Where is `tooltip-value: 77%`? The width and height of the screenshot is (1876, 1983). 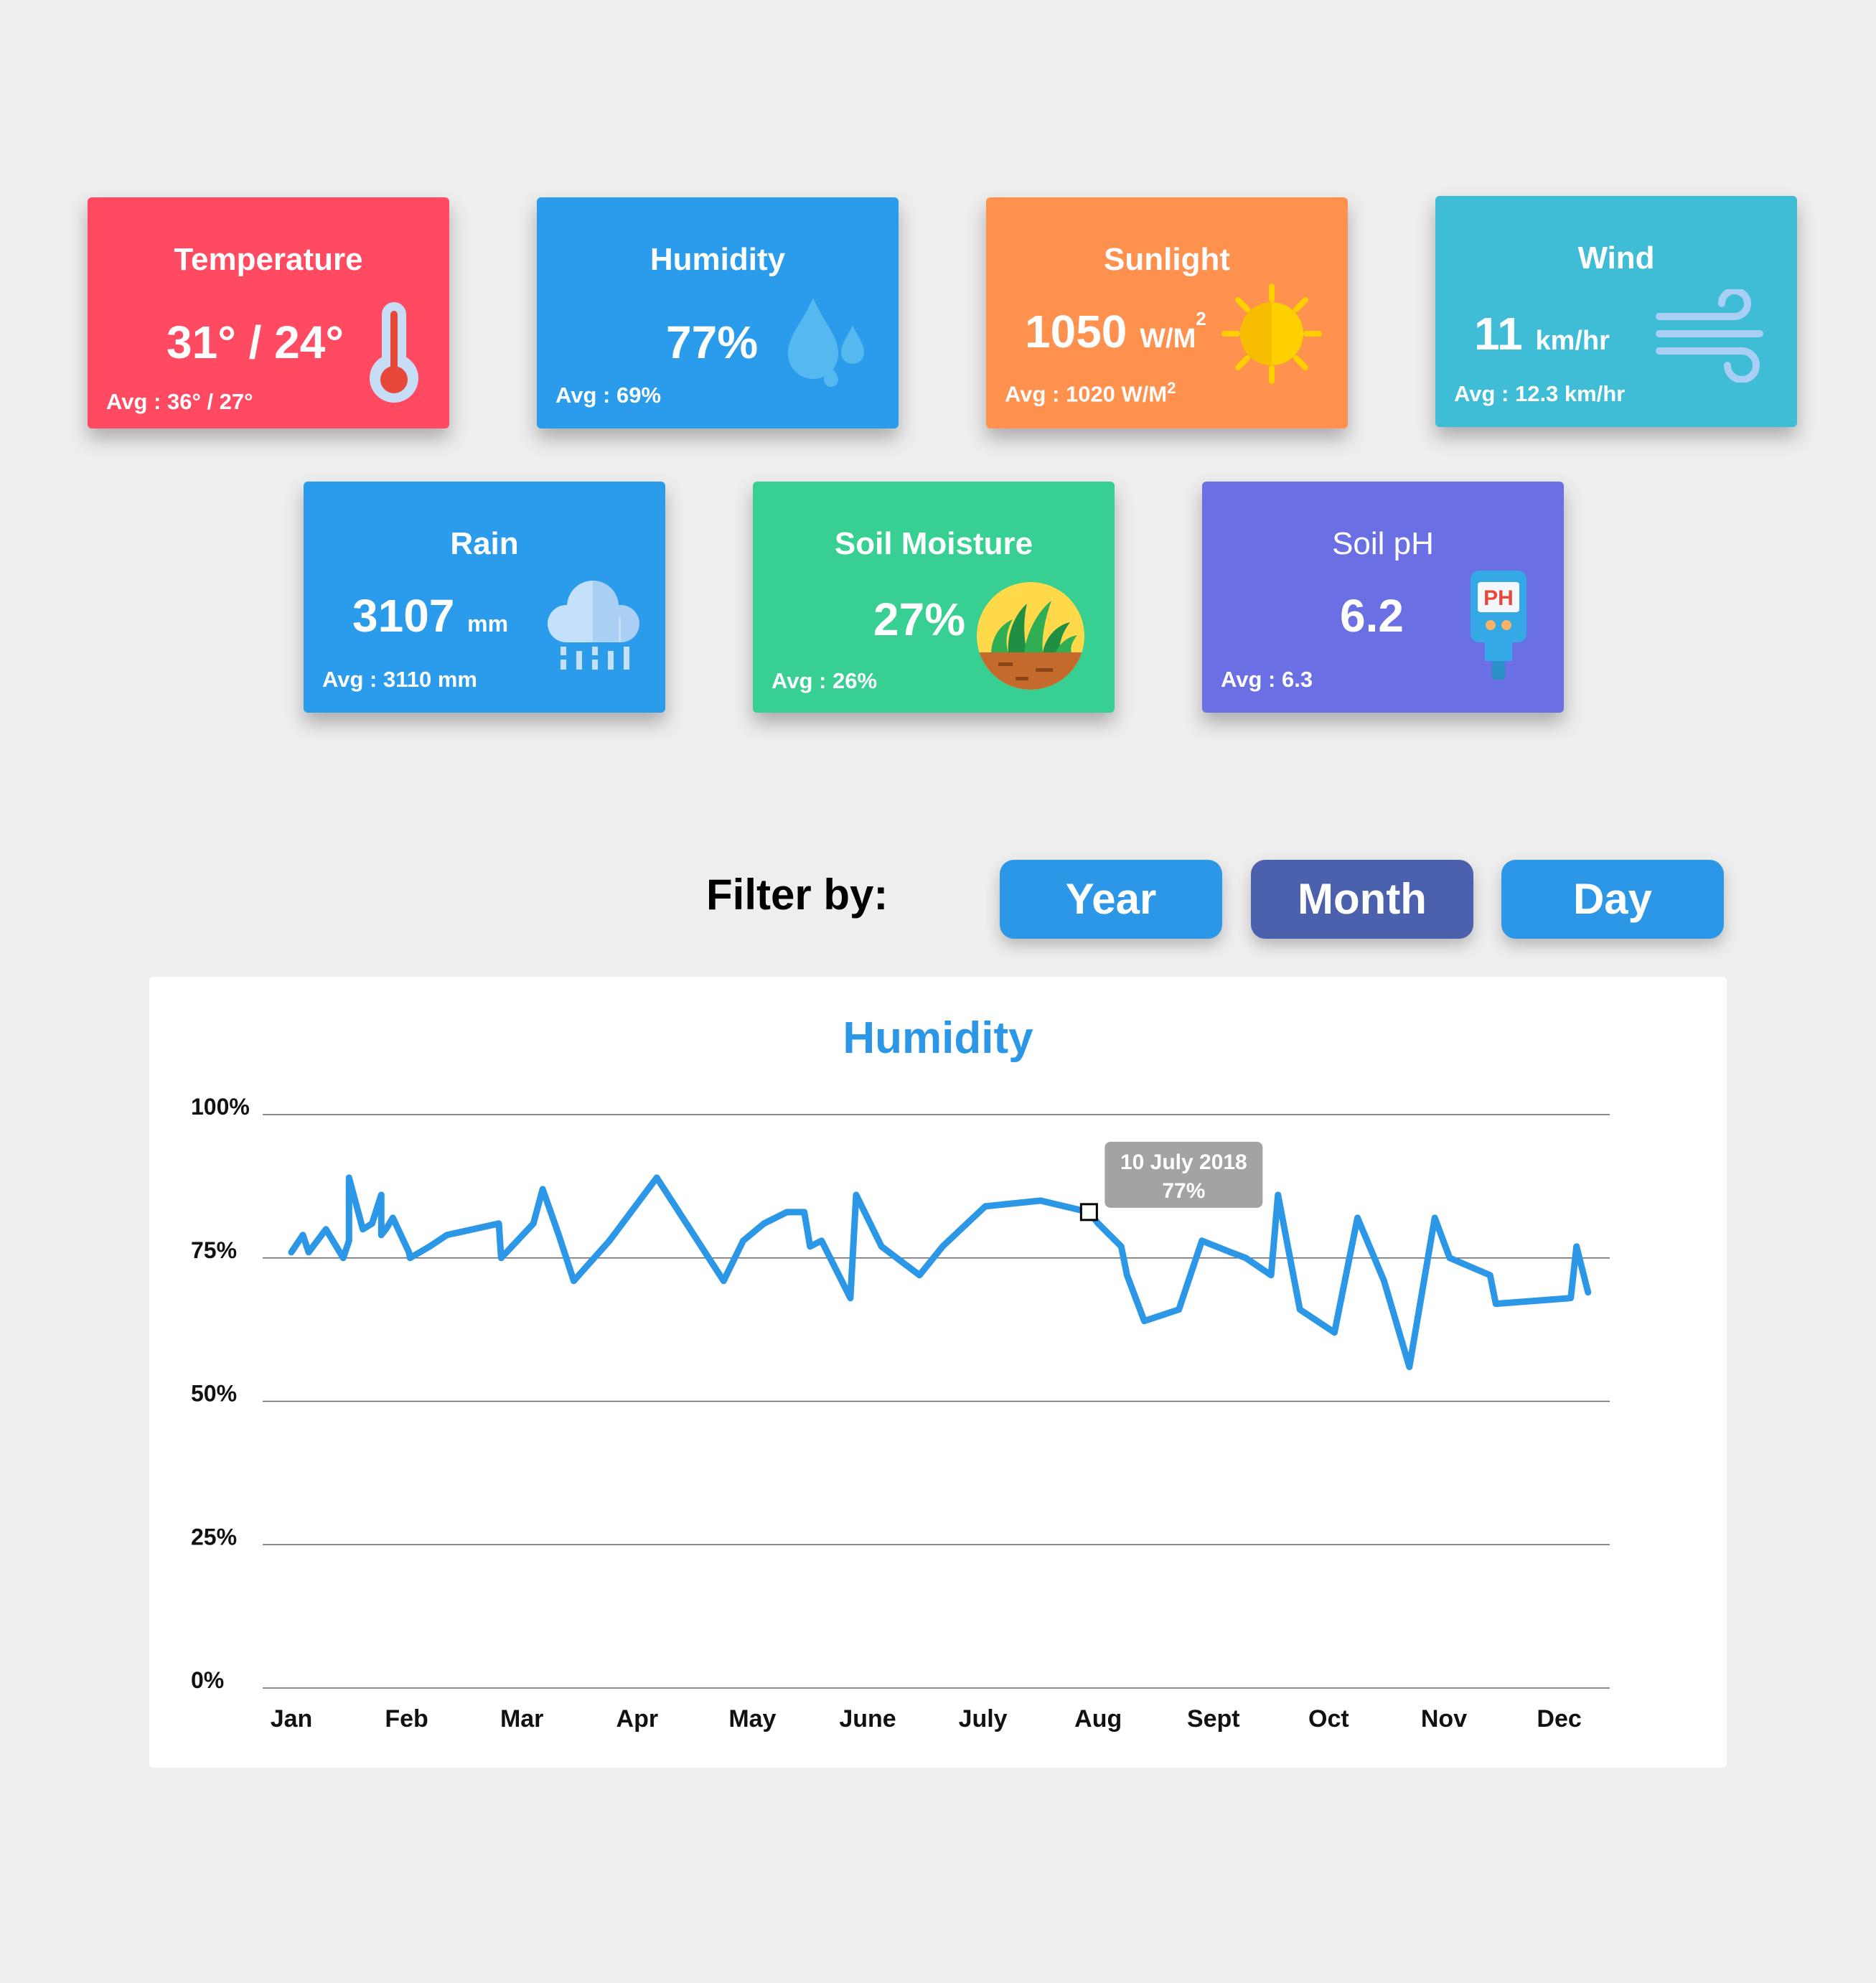 tooltip-value: 77% is located at coordinates (1183, 1191).